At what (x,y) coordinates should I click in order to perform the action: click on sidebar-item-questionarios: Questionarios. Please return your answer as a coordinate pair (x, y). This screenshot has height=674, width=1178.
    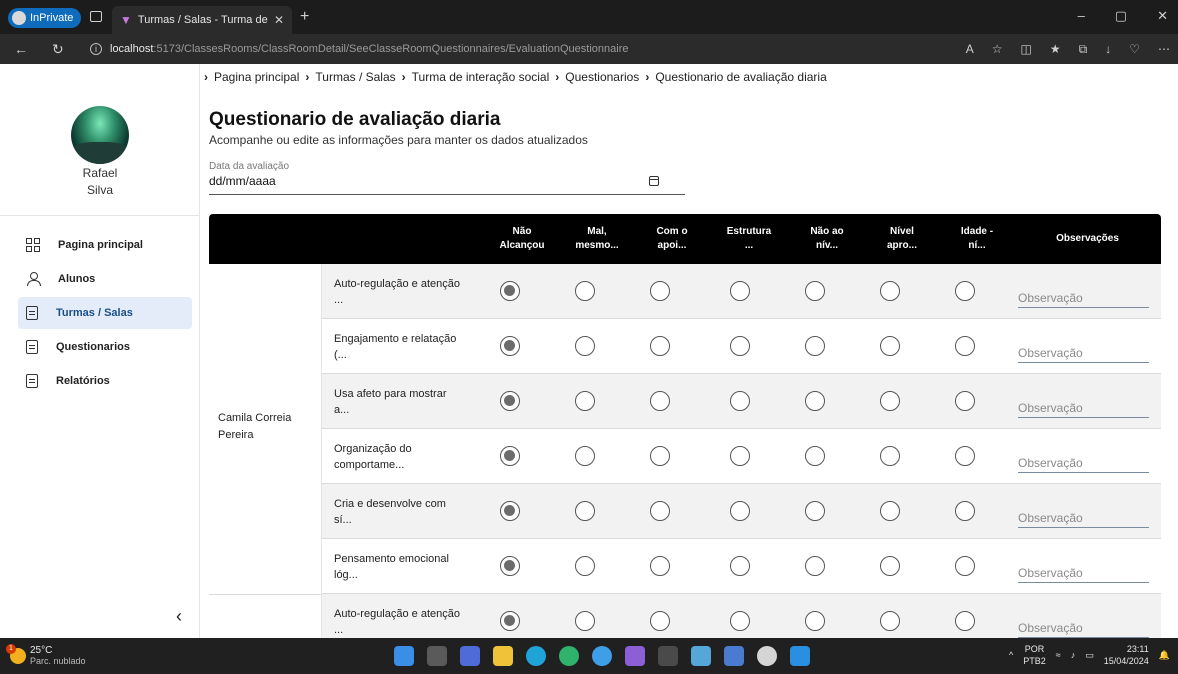
    Looking at the image, I should click on (105, 347).